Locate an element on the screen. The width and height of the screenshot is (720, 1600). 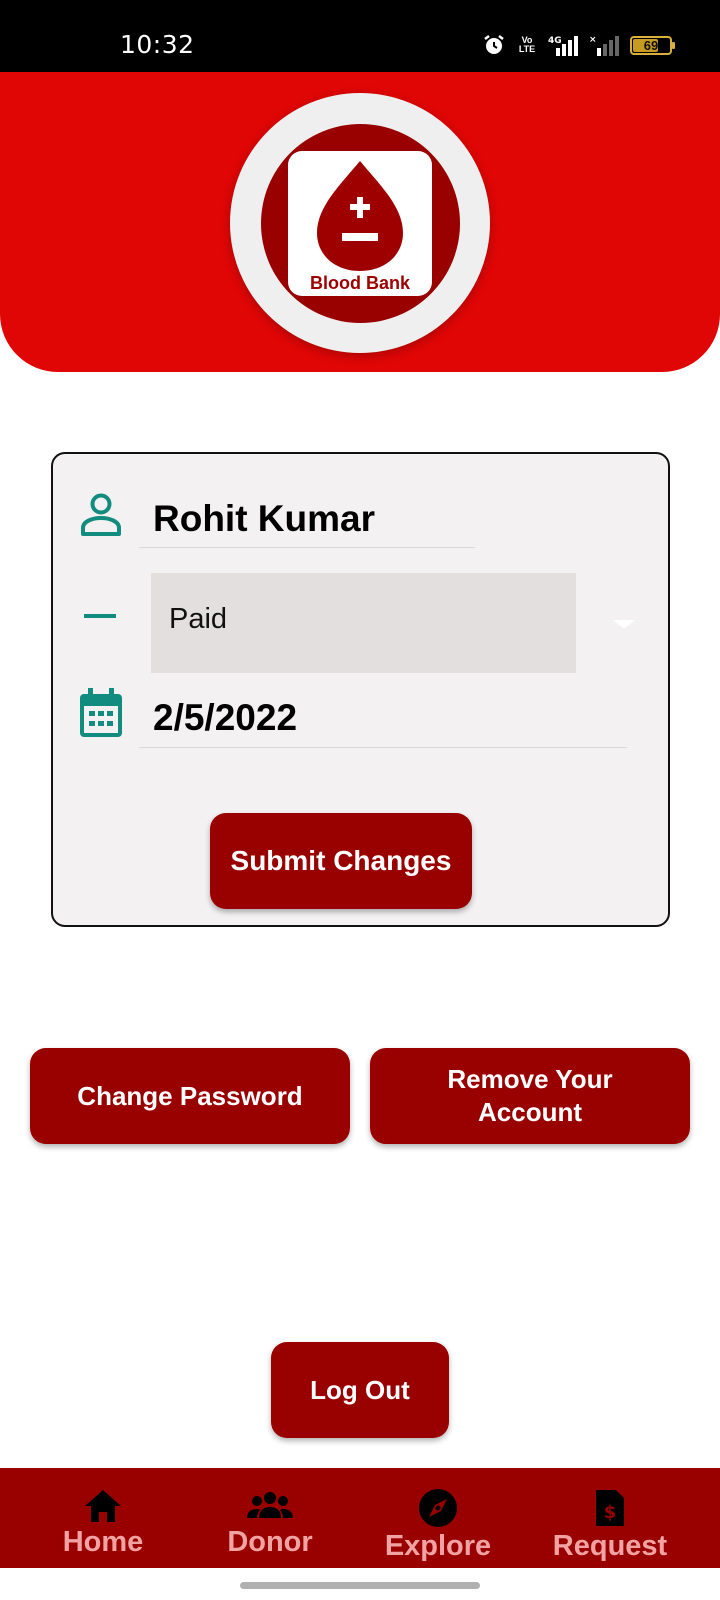
status-icons: Vo LTE 4G × 69 is located at coordinates (578, 45).